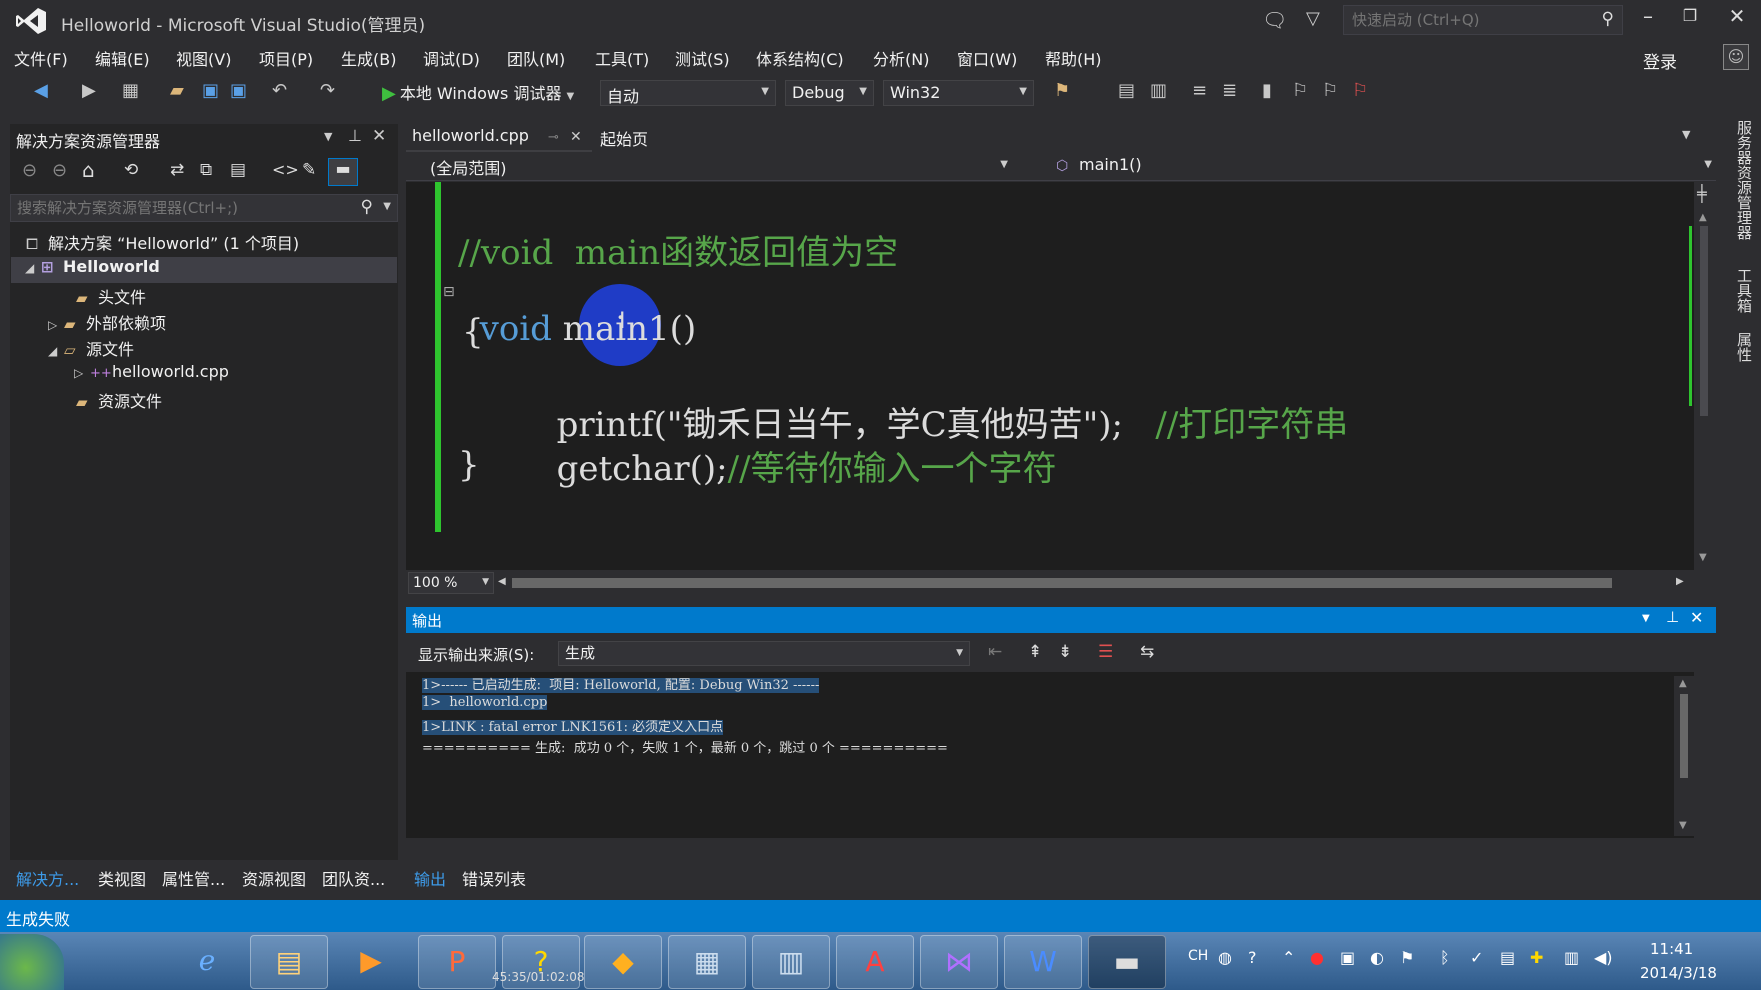 This screenshot has height=990, width=1761. What do you see at coordinates (355, 135) in the screenshot?
I see `pin-icon: ⊥` at bounding box center [355, 135].